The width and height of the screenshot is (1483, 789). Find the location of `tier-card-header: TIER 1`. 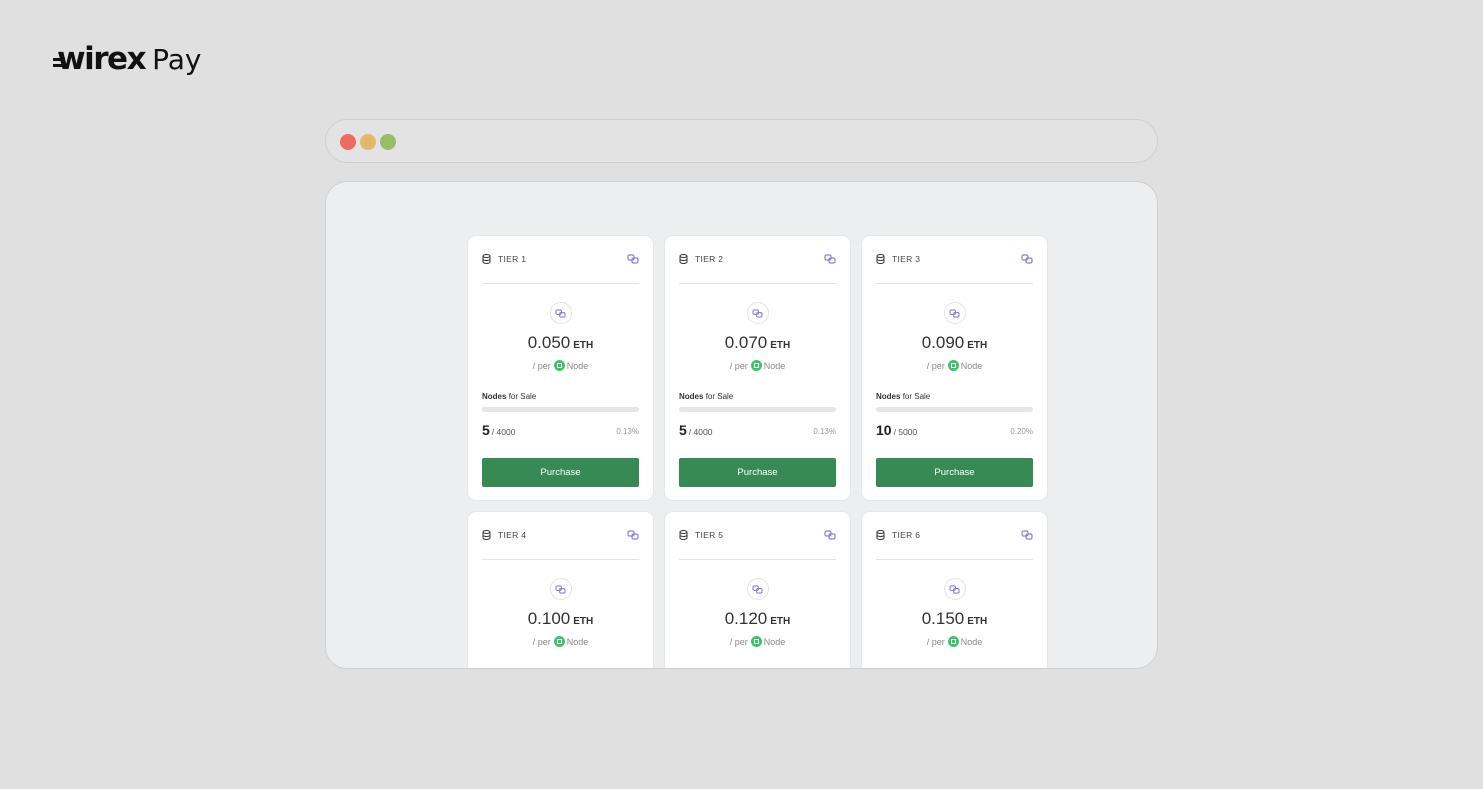

tier-card-header: TIER 1 is located at coordinates (560, 259).